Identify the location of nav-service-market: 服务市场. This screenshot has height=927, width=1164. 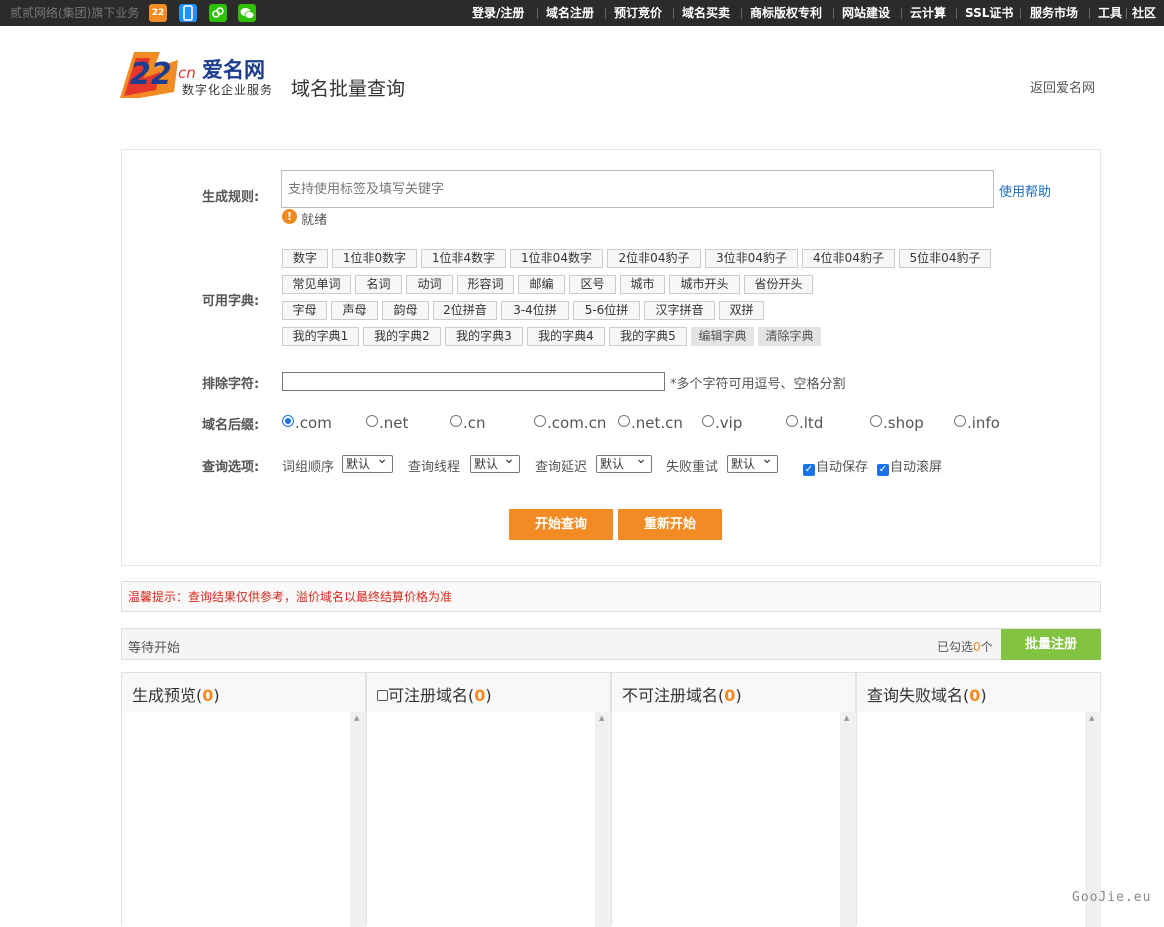
(1054, 13).